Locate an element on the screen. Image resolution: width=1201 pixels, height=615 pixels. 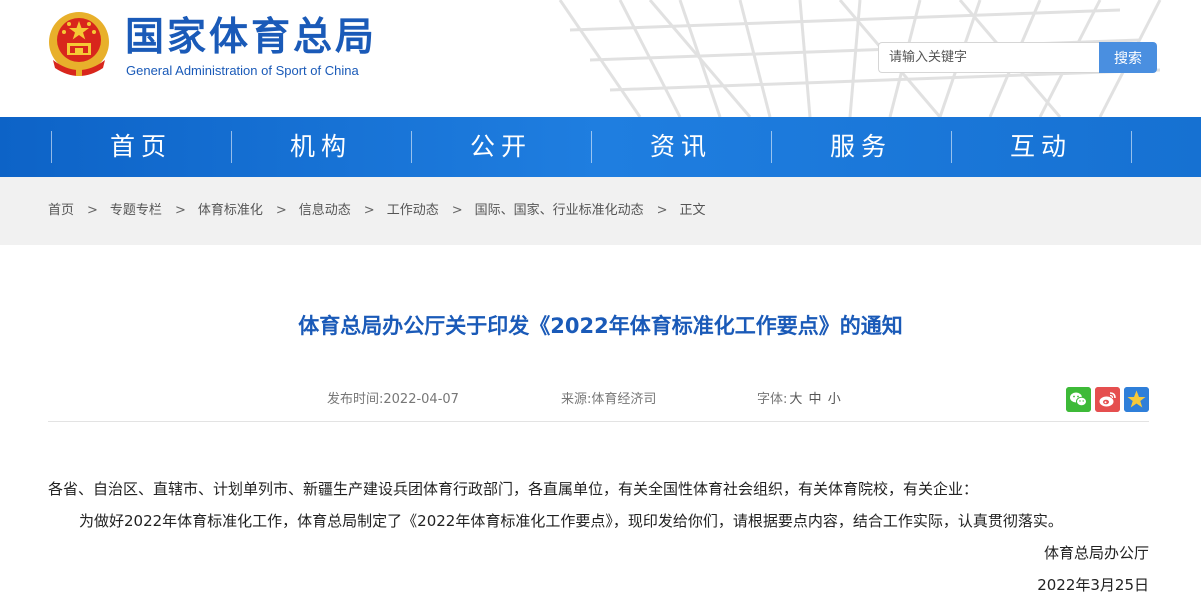
breadcrumb-sports-standardization: 体育标准化 is located at coordinates (230, 210).